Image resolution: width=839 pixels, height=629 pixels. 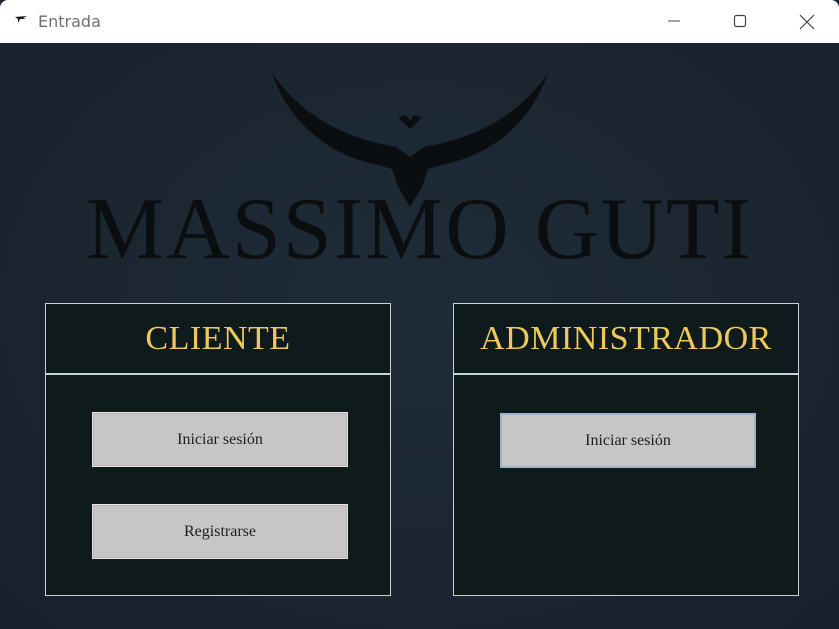 What do you see at coordinates (21, 20) in the screenshot?
I see `feather-app-icon` at bounding box center [21, 20].